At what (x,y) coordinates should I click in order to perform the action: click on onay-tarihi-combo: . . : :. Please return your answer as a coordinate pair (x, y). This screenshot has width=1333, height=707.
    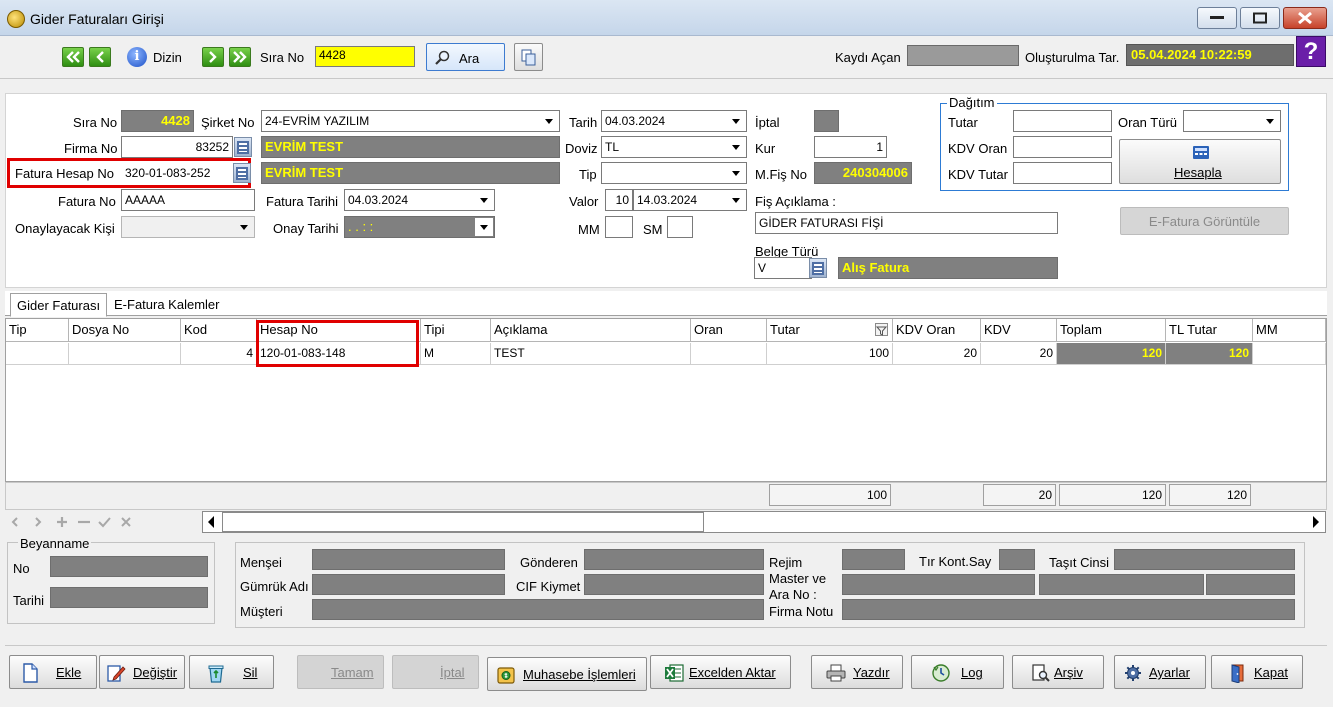
    Looking at the image, I should click on (419, 227).